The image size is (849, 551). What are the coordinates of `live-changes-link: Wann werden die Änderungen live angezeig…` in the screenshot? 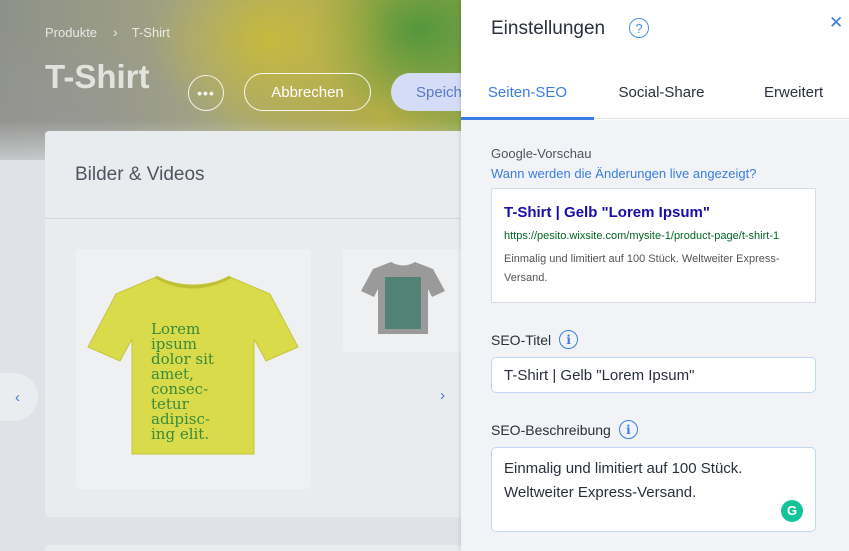 It's located at (623, 173).